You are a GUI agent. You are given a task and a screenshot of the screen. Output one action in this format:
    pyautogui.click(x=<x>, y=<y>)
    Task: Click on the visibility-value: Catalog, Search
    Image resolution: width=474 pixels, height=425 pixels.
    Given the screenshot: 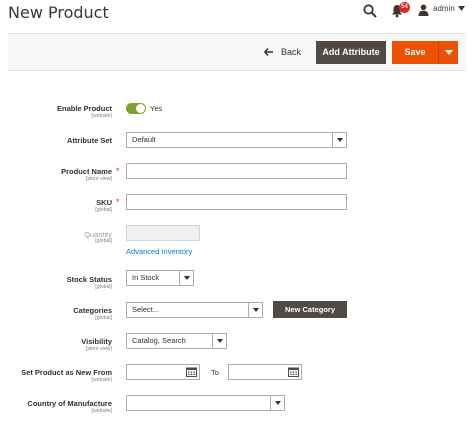 What is the action you would take?
    pyautogui.click(x=159, y=340)
    